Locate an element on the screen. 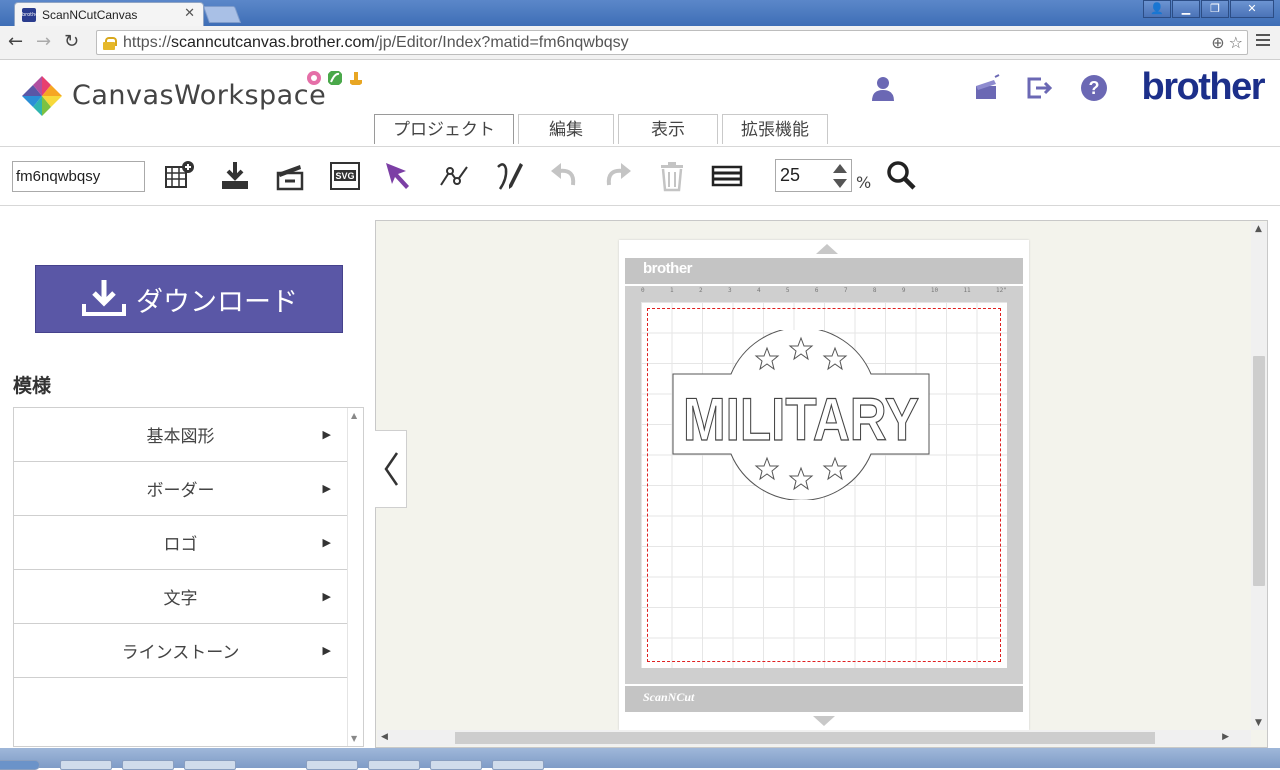  ruler-tick: 1 is located at coordinates (671, 290).